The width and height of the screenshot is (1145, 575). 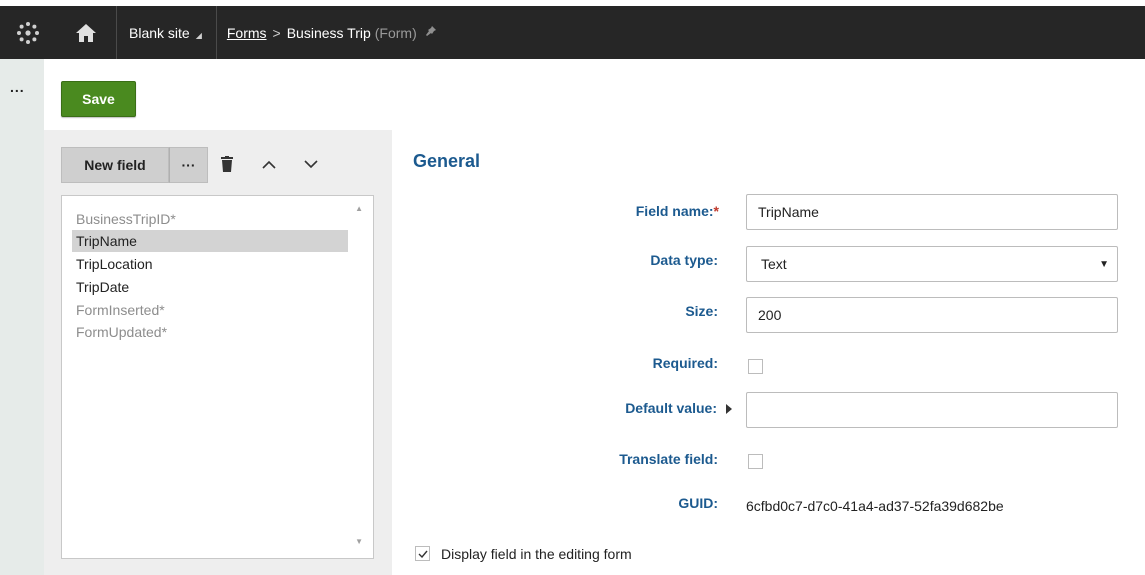 I want to click on field-item-forminserted: FormInserted*, so click(x=210, y=310).